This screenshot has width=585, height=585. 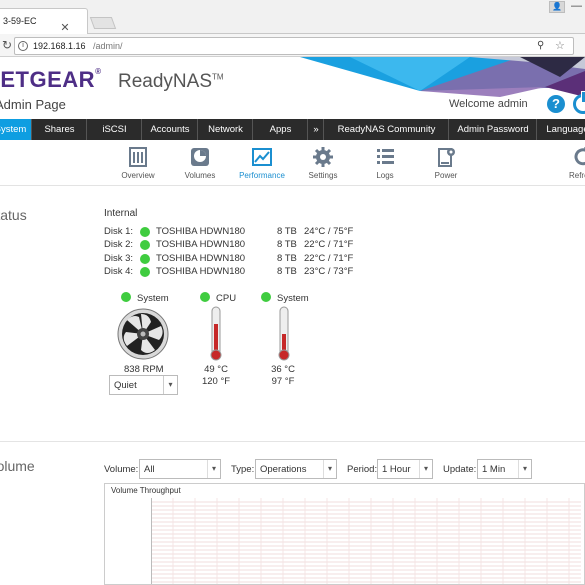 I want to click on subnav-volumes: Volumes, so click(x=200, y=163).